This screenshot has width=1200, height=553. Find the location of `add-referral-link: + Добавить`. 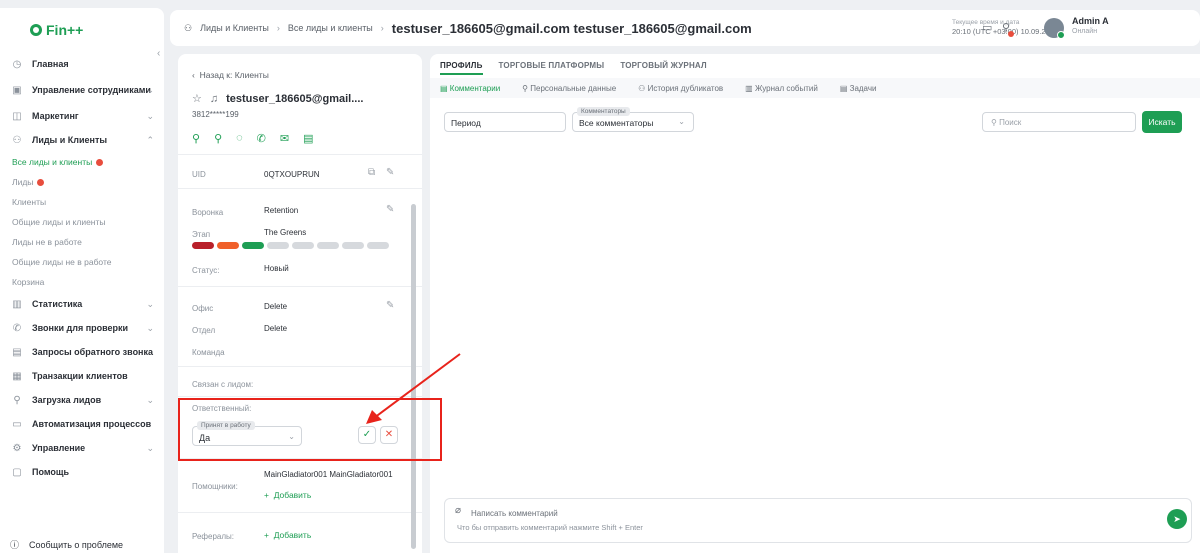

add-referral-link: + Добавить is located at coordinates (287, 535).